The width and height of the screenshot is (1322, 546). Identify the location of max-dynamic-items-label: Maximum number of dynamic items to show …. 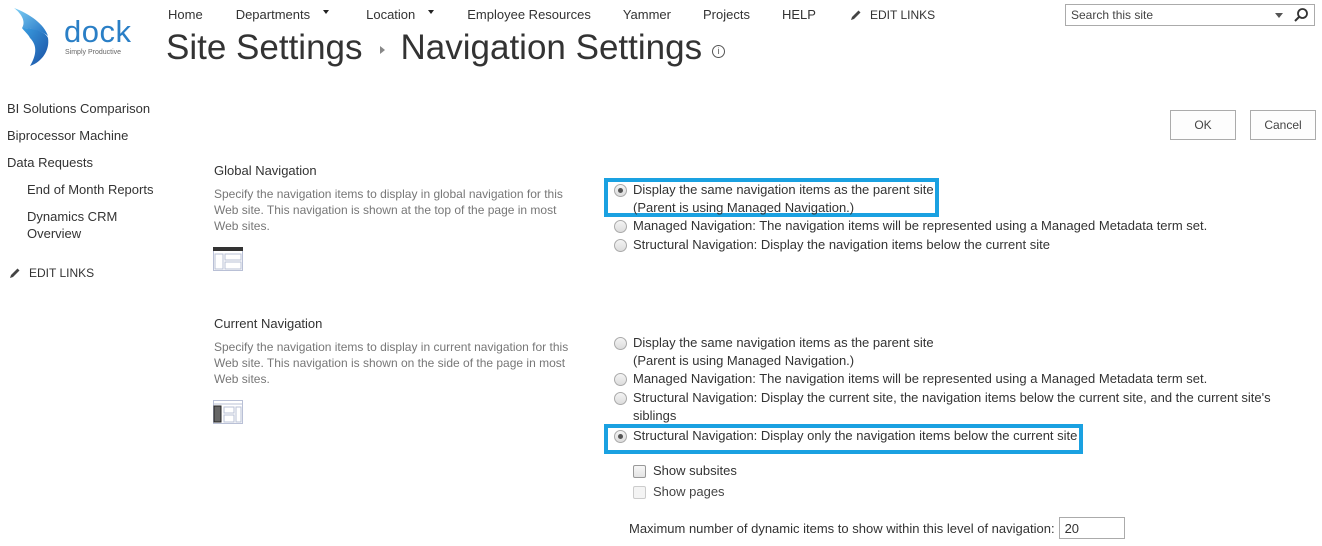
(842, 528).